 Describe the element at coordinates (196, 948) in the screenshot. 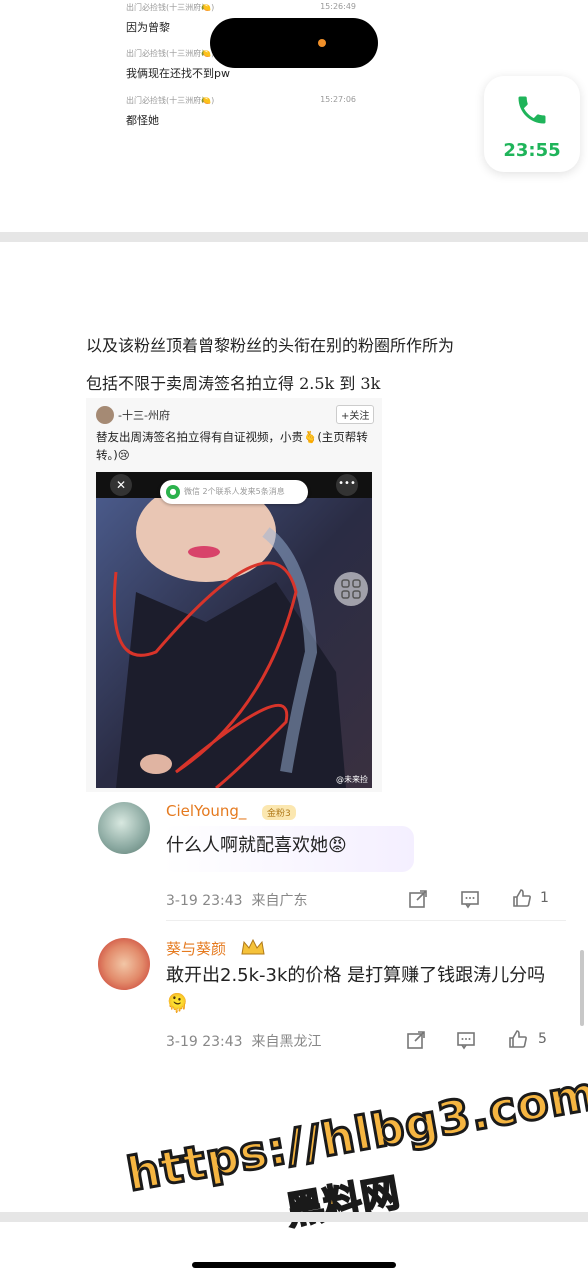

I see `comment-username: 葵与葵颜` at that location.